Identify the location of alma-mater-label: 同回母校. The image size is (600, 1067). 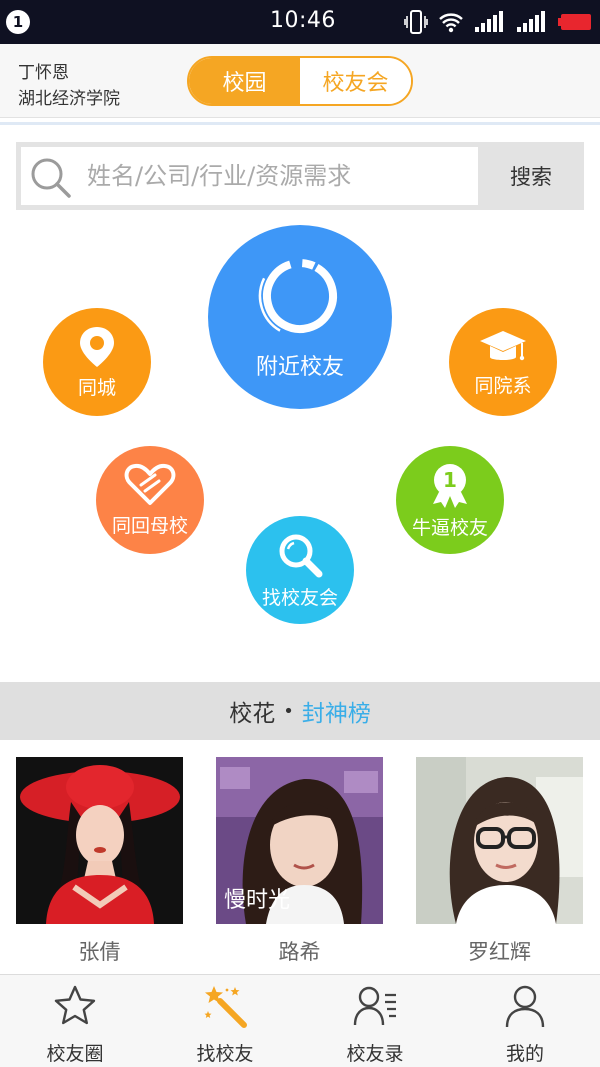
(149, 525).